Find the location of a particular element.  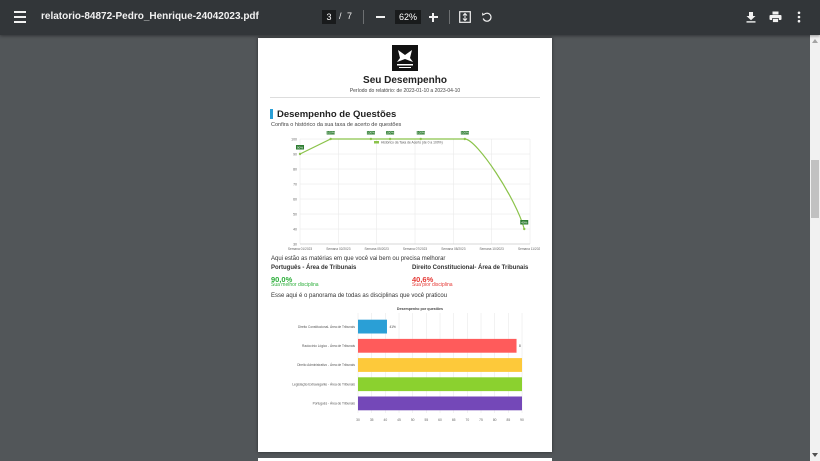

y-tick-label: 30 is located at coordinates (295, 245).